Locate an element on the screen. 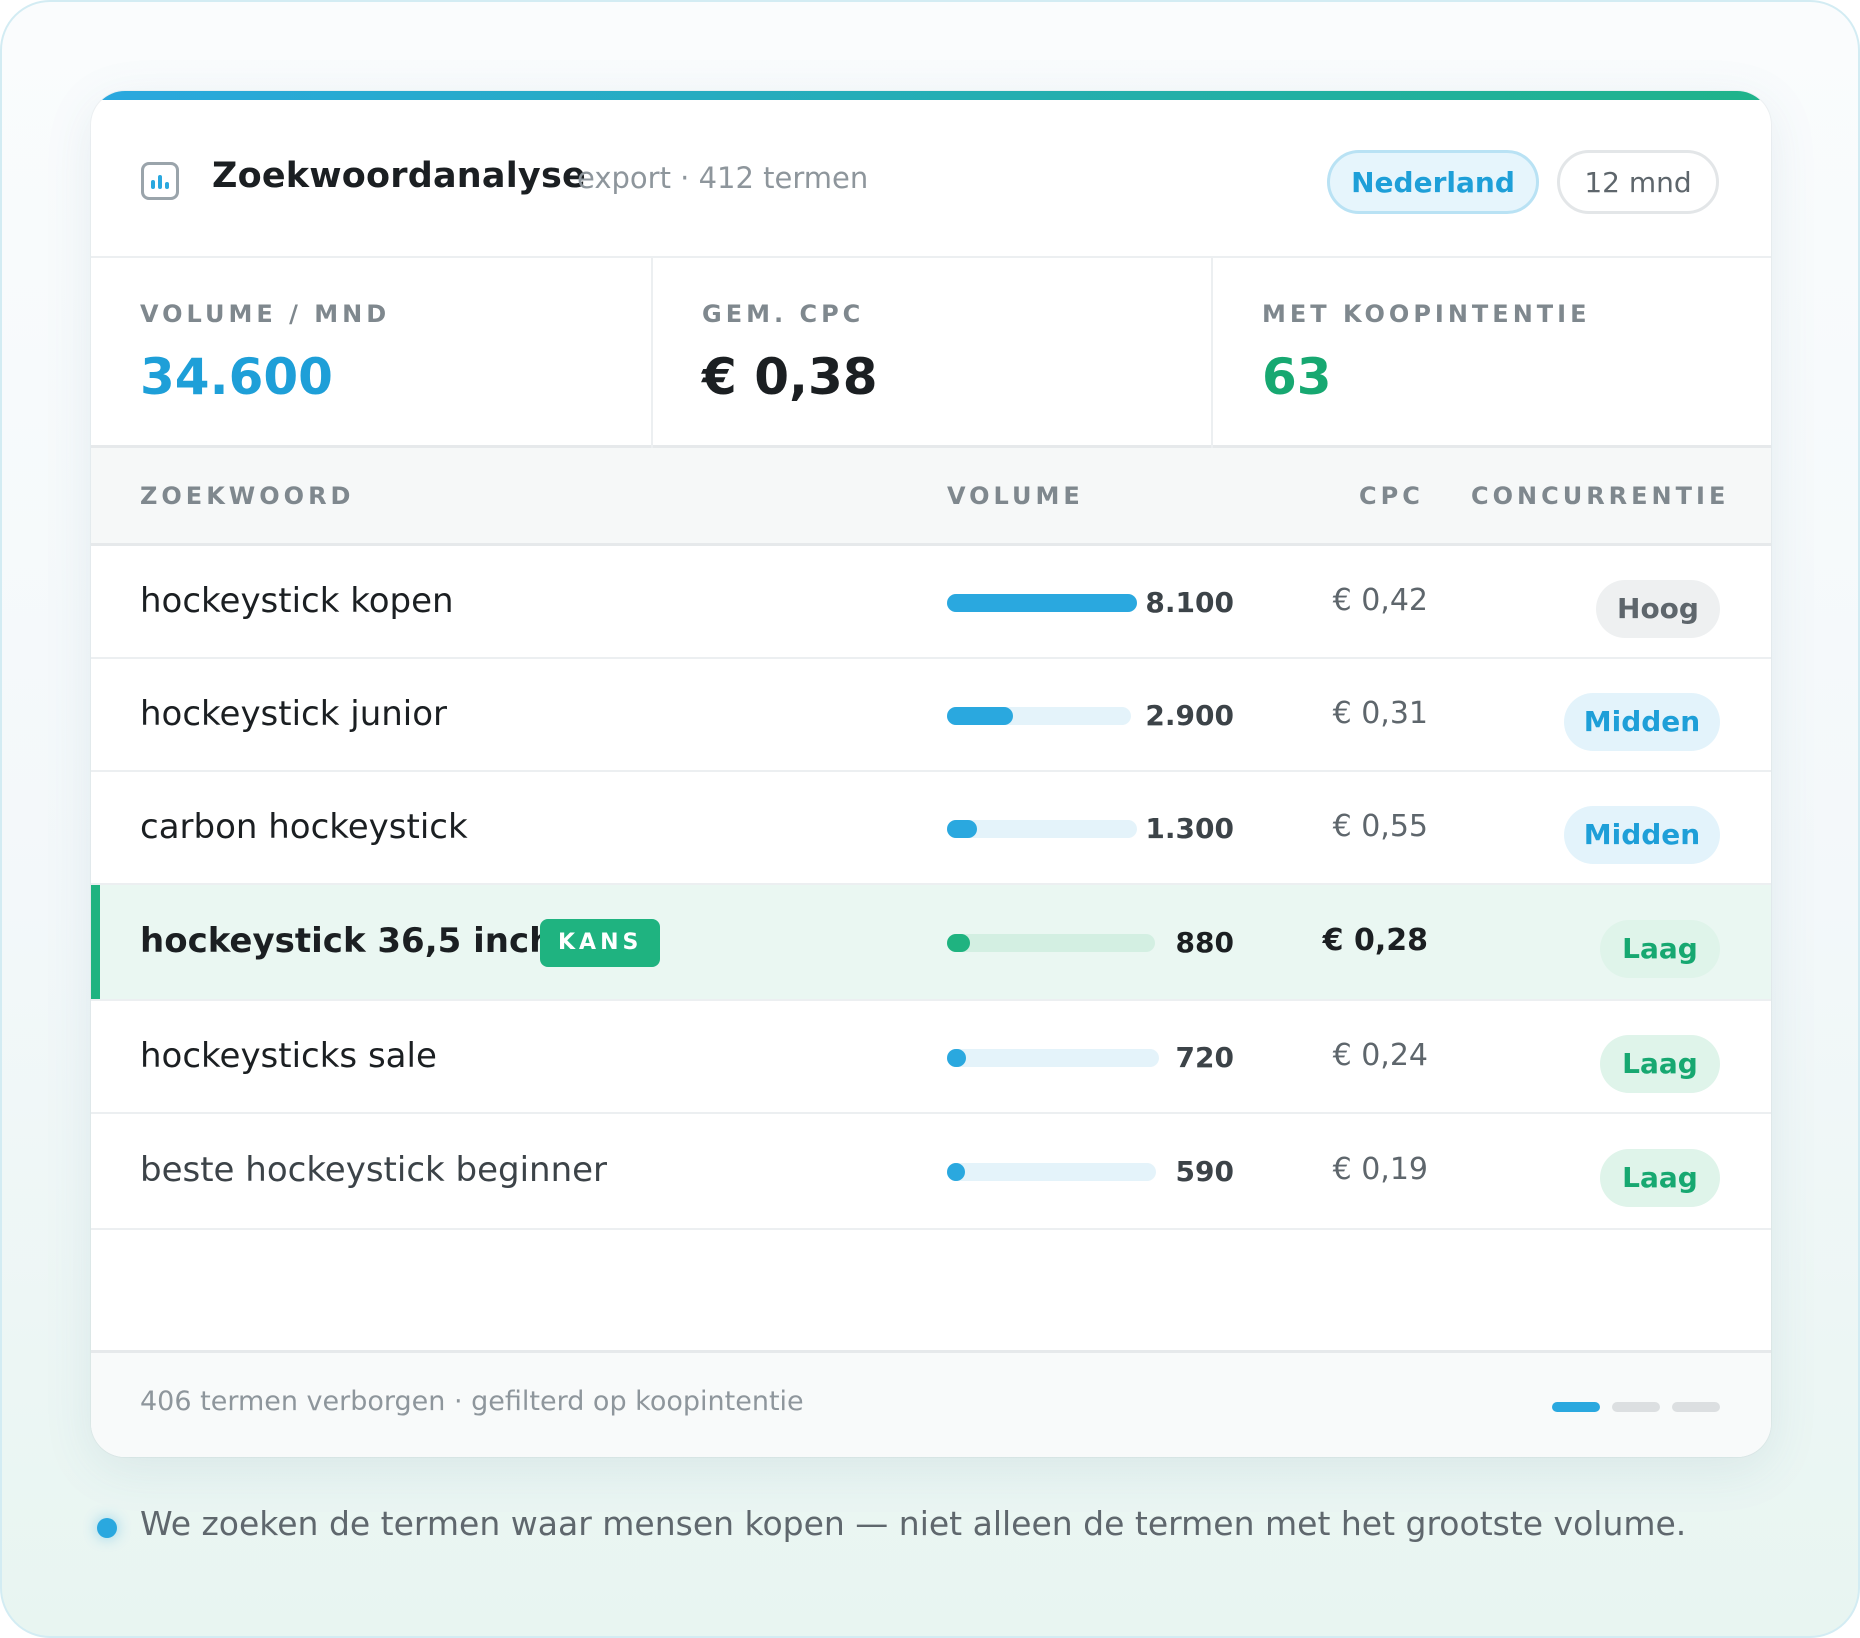  table-row: beste hockeystick beginner 590 € 0,19 Laag is located at coordinates (931, 1172).